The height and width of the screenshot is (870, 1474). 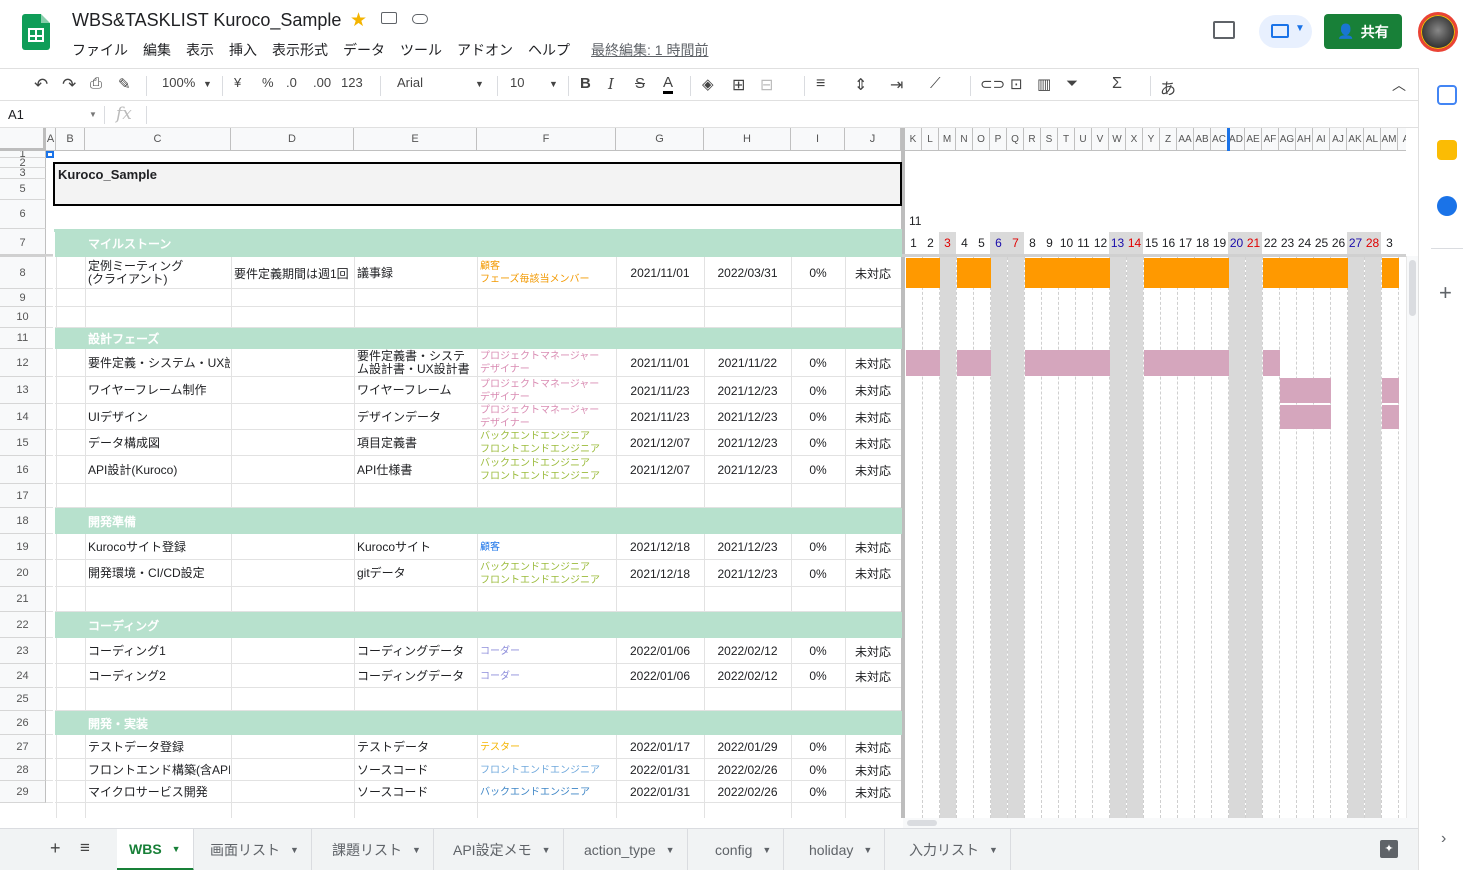 I want to click on undo-icon: ↶, so click(x=41, y=85).